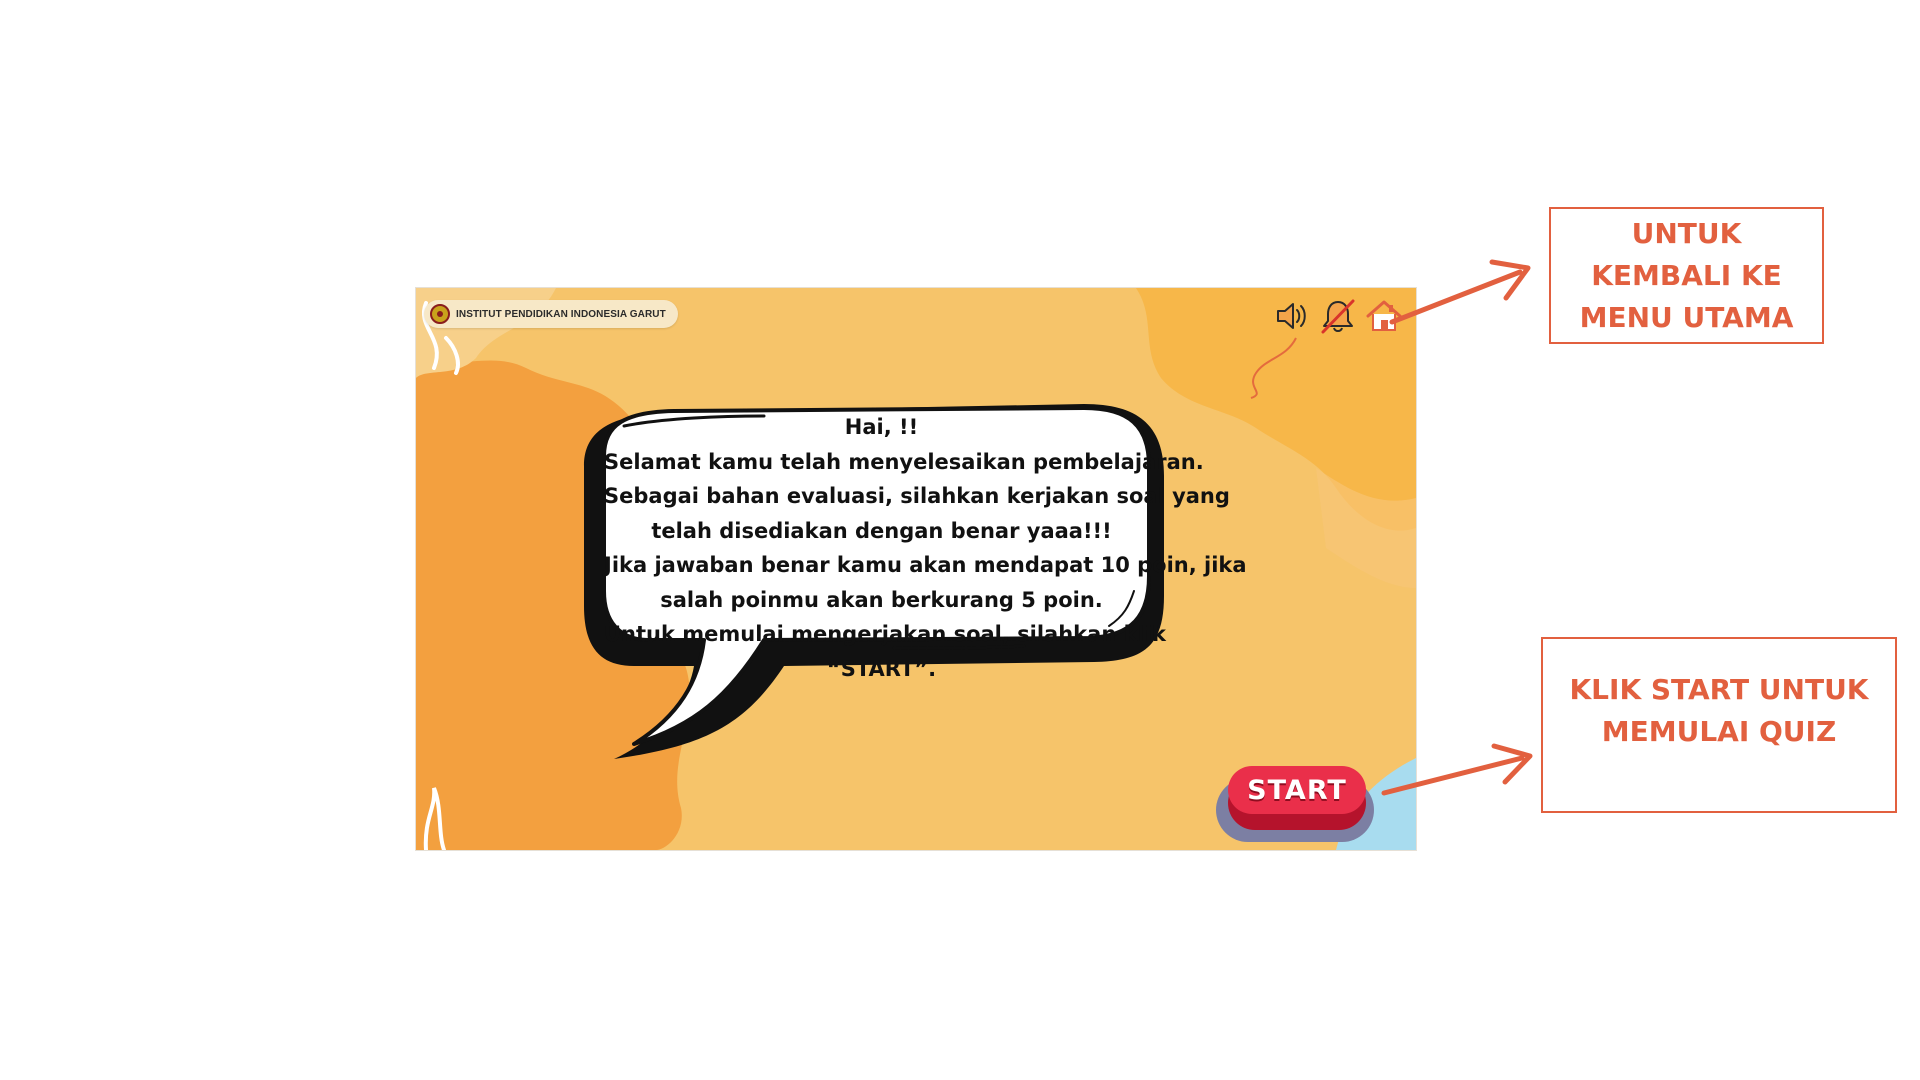  Describe the element at coordinates (440, 314) in the screenshot. I see `institution-emblem-icon` at that location.